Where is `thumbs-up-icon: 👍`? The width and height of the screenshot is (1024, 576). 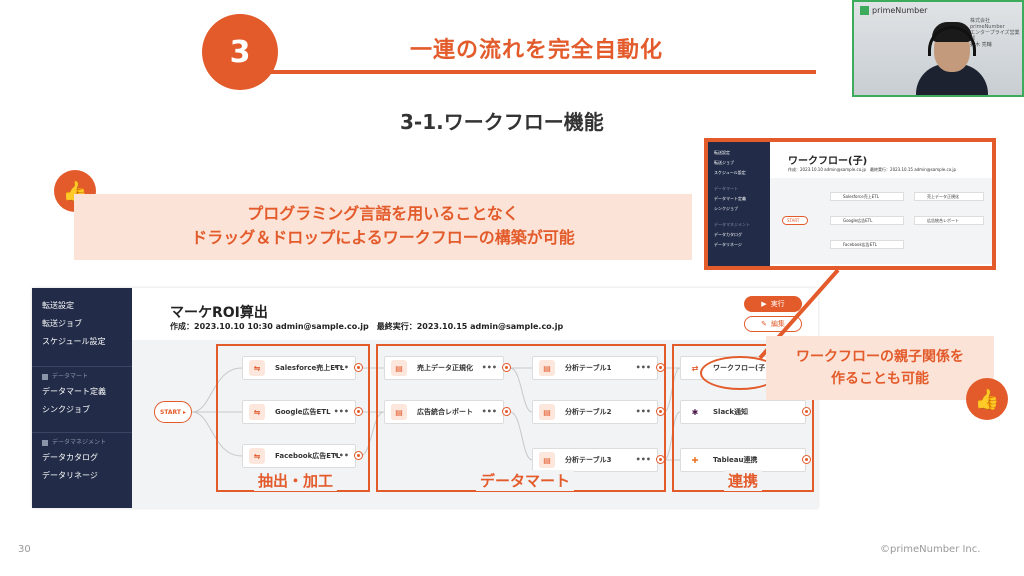 thumbs-up-icon: 👍 is located at coordinates (987, 399).